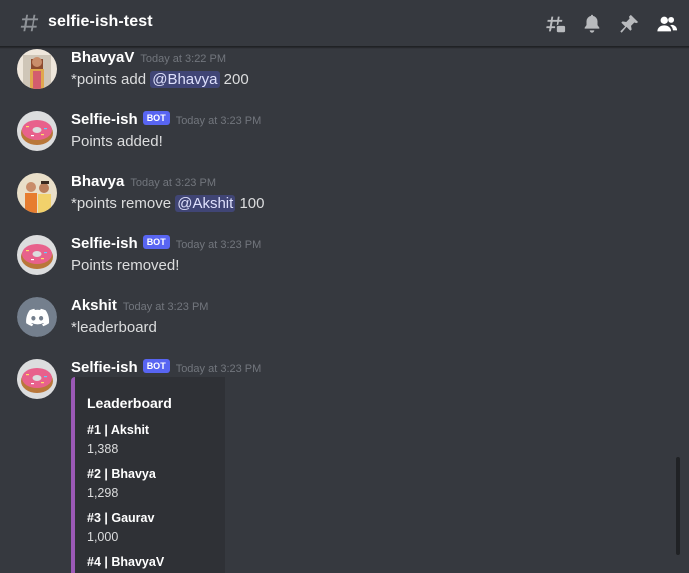 The image size is (689, 573). I want to click on embed-field-name: #3 | Gaurav, so click(121, 518).